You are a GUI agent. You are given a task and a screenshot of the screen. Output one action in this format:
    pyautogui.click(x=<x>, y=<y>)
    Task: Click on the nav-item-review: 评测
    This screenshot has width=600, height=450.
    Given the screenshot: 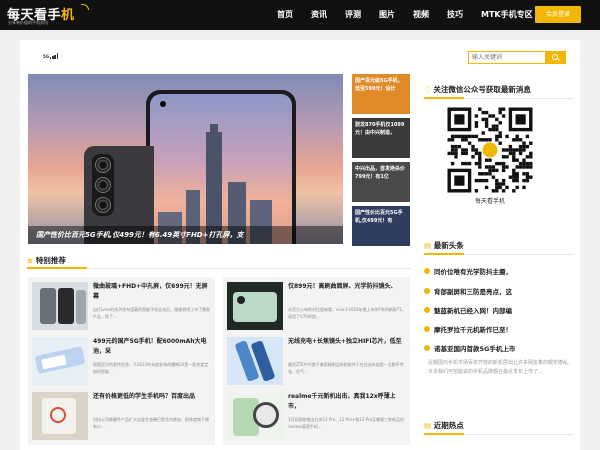 What is the action you would take?
    pyautogui.click(x=353, y=15)
    